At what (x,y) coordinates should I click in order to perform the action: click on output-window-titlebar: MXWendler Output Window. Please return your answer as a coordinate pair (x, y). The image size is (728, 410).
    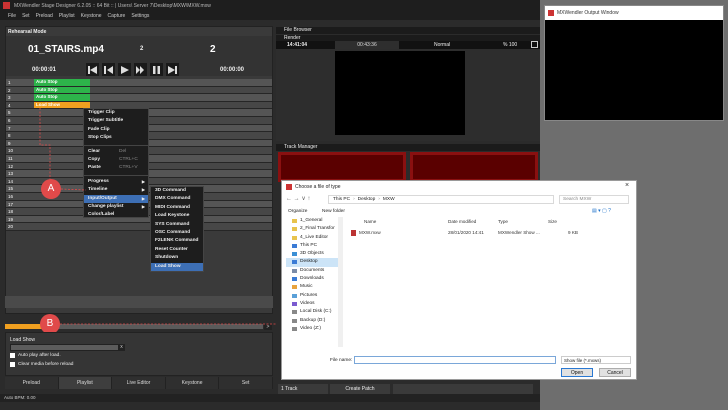
    Looking at the image, I should click on (634, 13).